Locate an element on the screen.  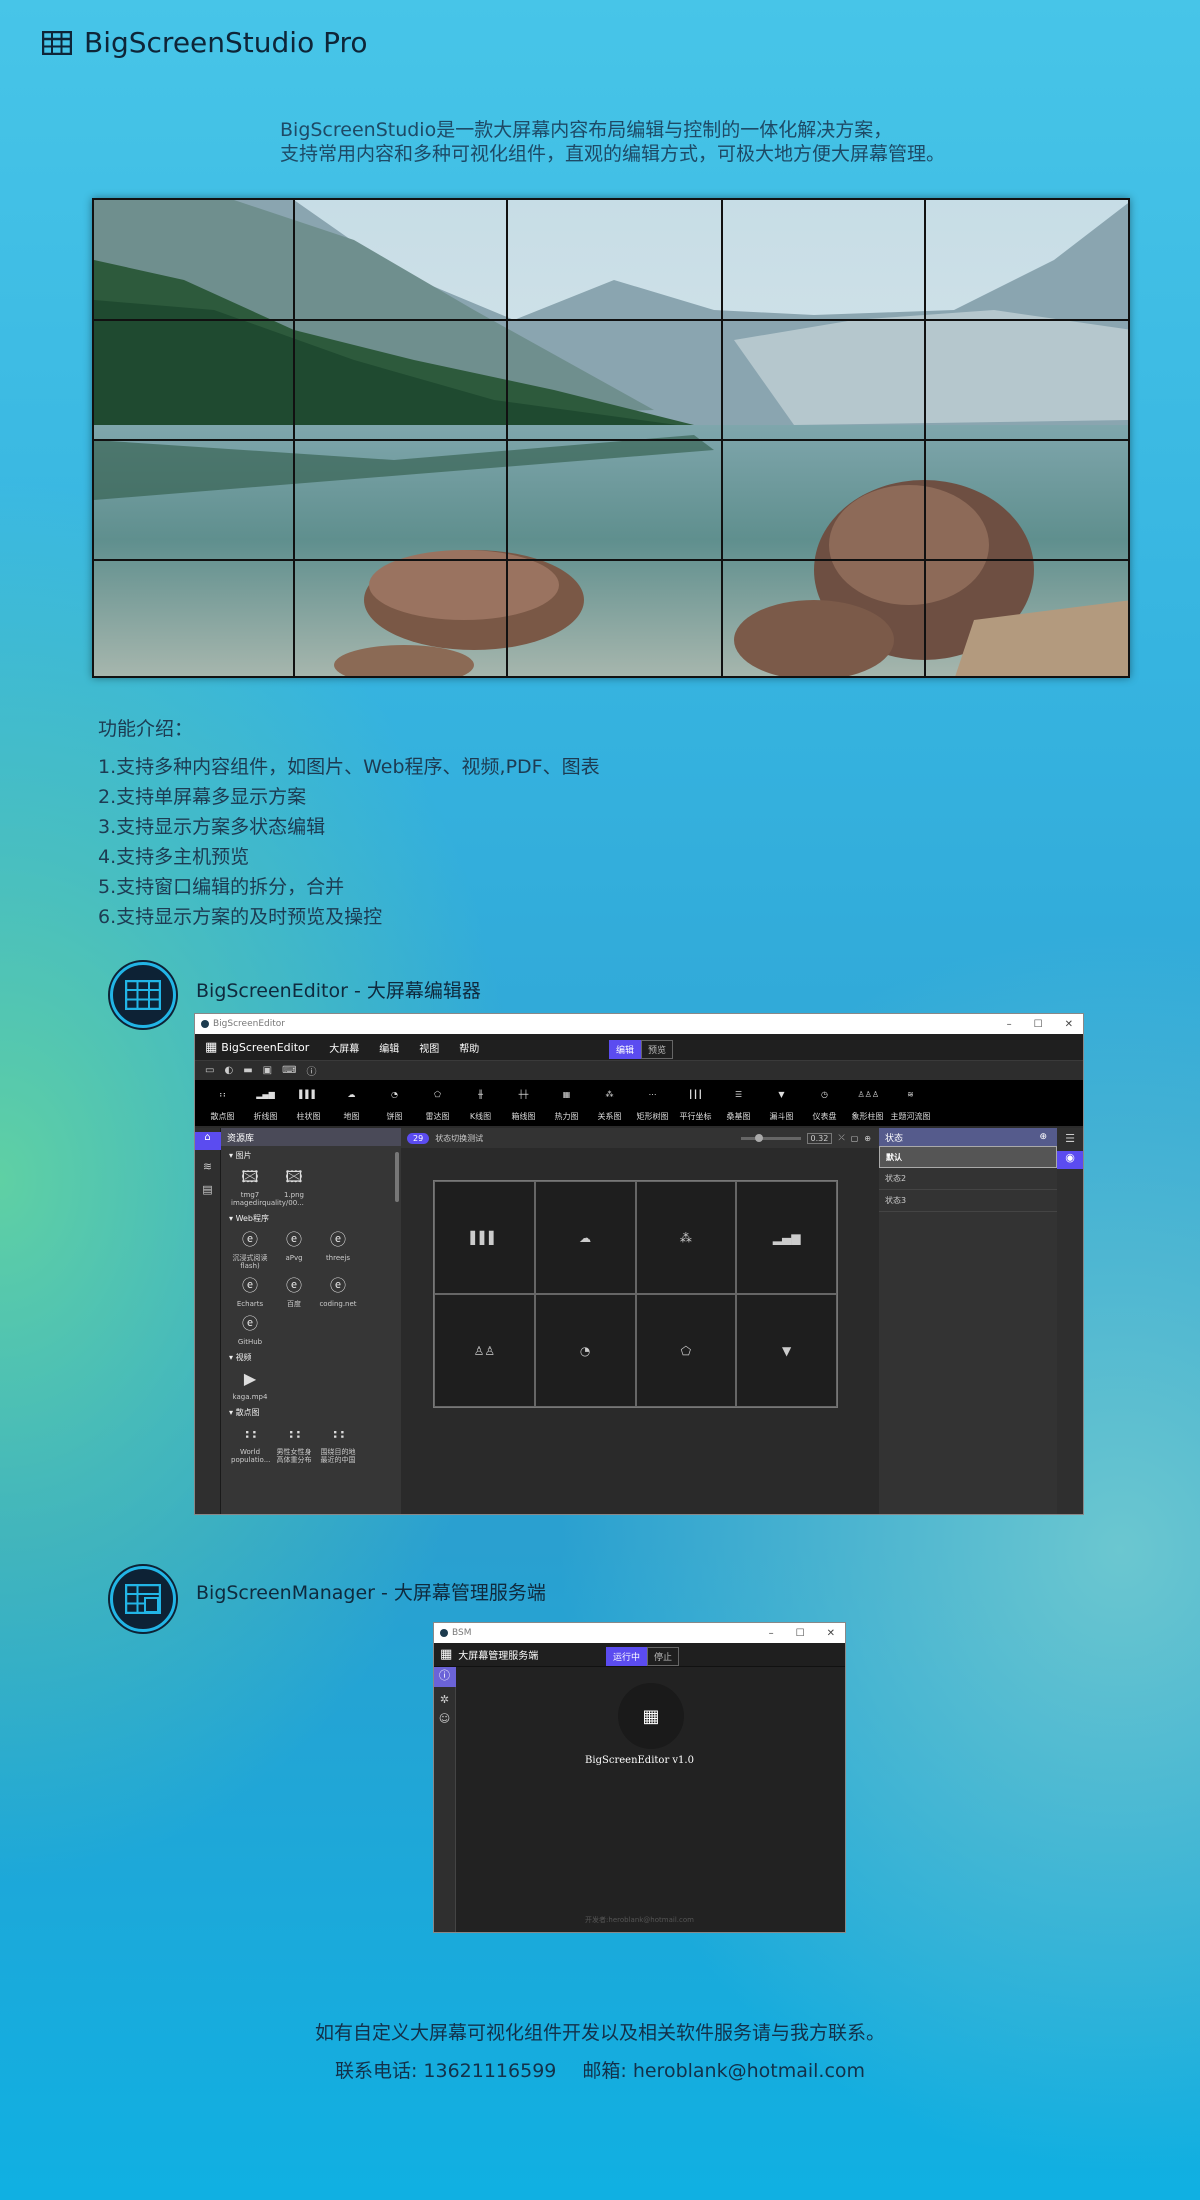
mode-preview-button: 预览 is located at coordinates (657, 1049).